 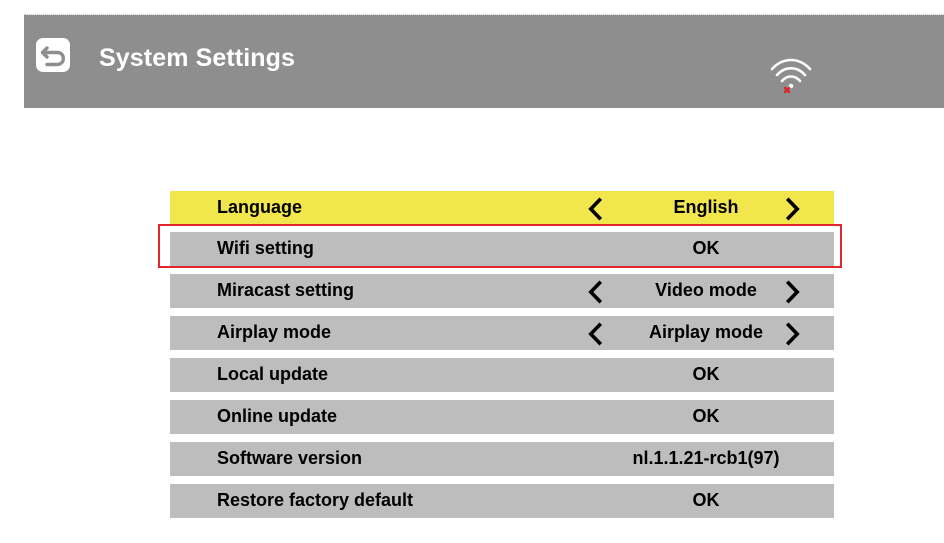 I want to click on wifi-setting-label: Wifi setting, so click(x=265, y=248).